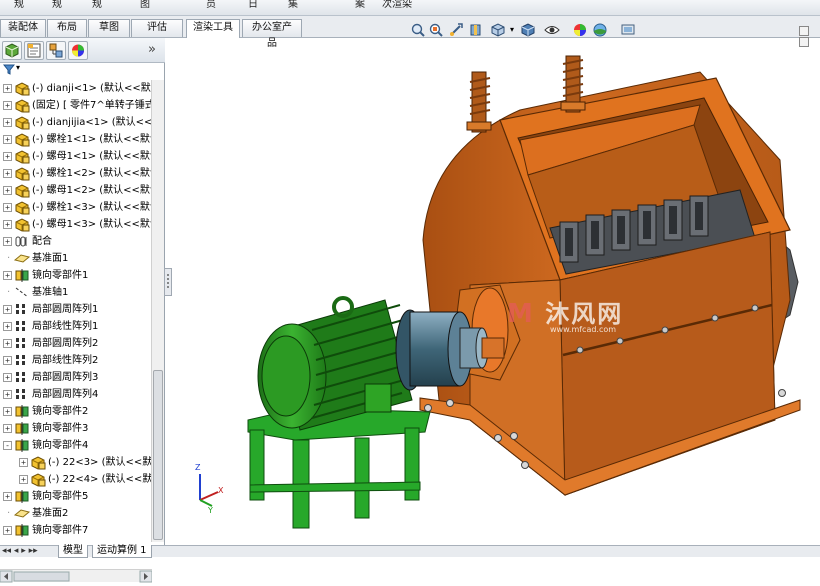 This screenshot has width=820, height=586. I want to click on tree-item: + 局部圆周阵列3, so click(76, 377).